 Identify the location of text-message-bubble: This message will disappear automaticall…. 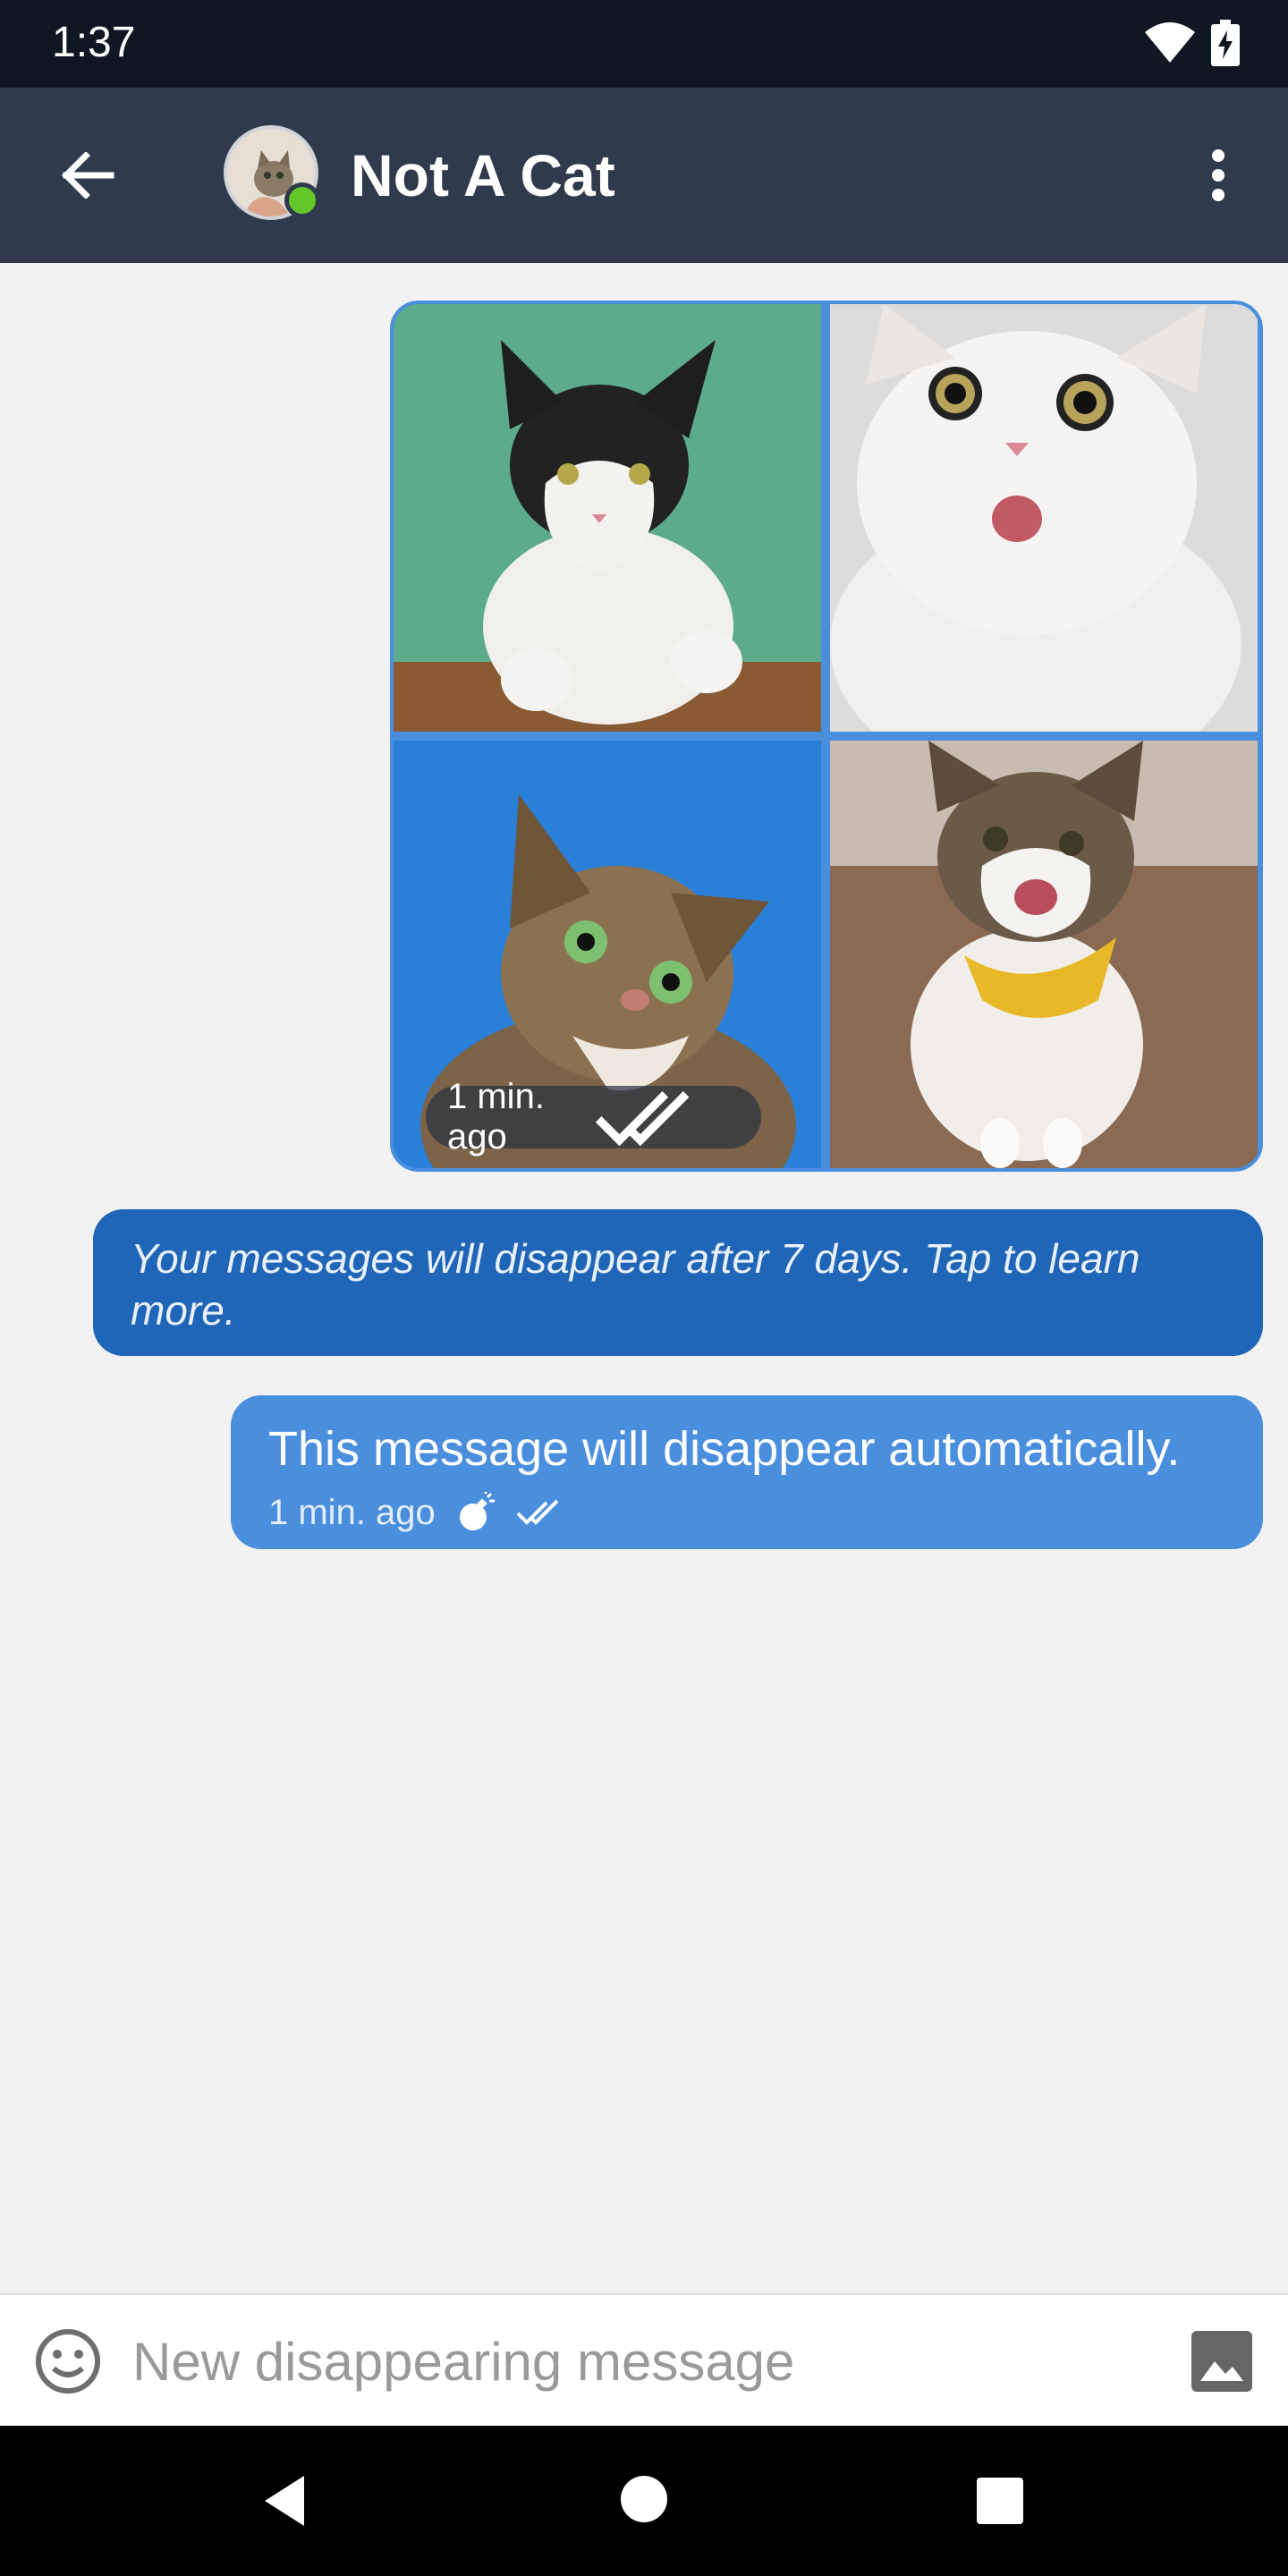
(747, 1472).